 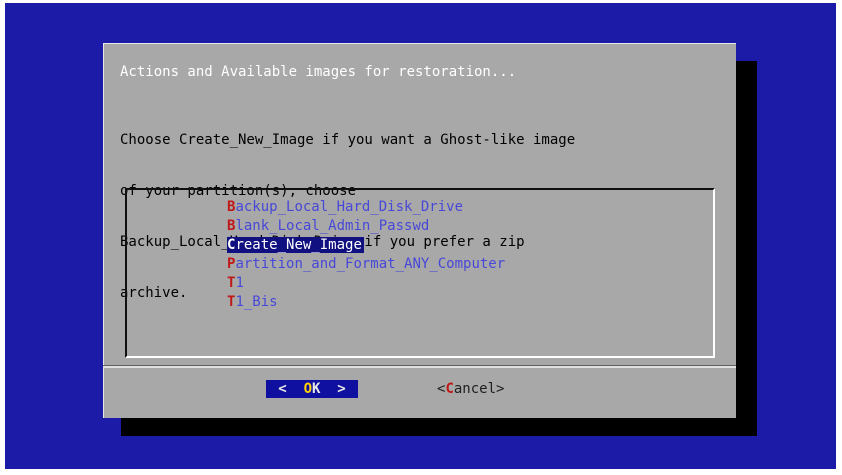 What do you see at coordinates (256, 302) in the screenshot?
I see `menu-item-text: 1_Bis` at bounding box center [256, 302].